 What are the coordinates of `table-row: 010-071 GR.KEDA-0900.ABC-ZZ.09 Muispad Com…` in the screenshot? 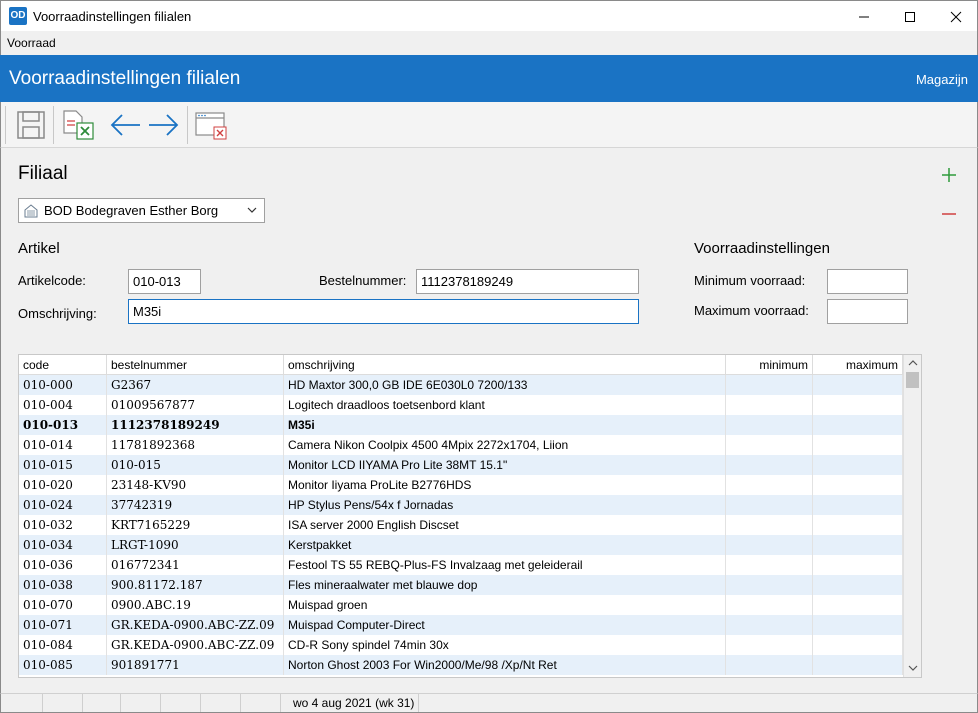 It's located at (461, 625).